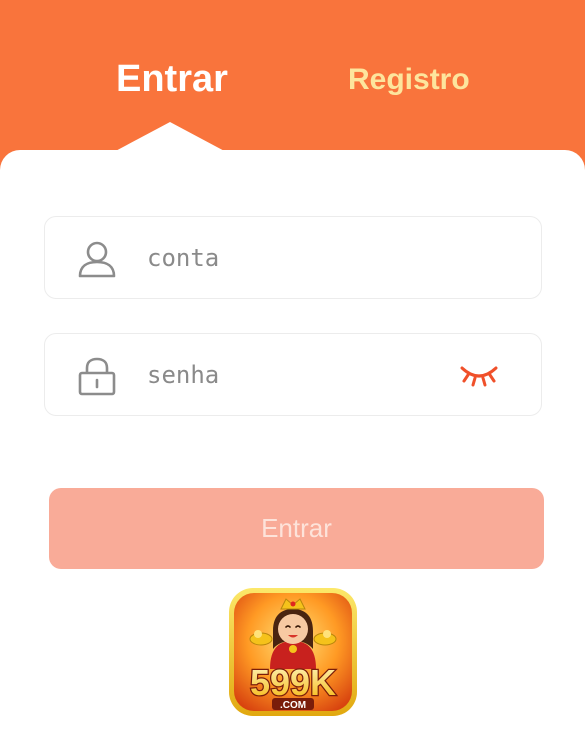  Describe the element at coordinates (409, 80) in the screenshot. I see `tab-register: Registro` at that location.